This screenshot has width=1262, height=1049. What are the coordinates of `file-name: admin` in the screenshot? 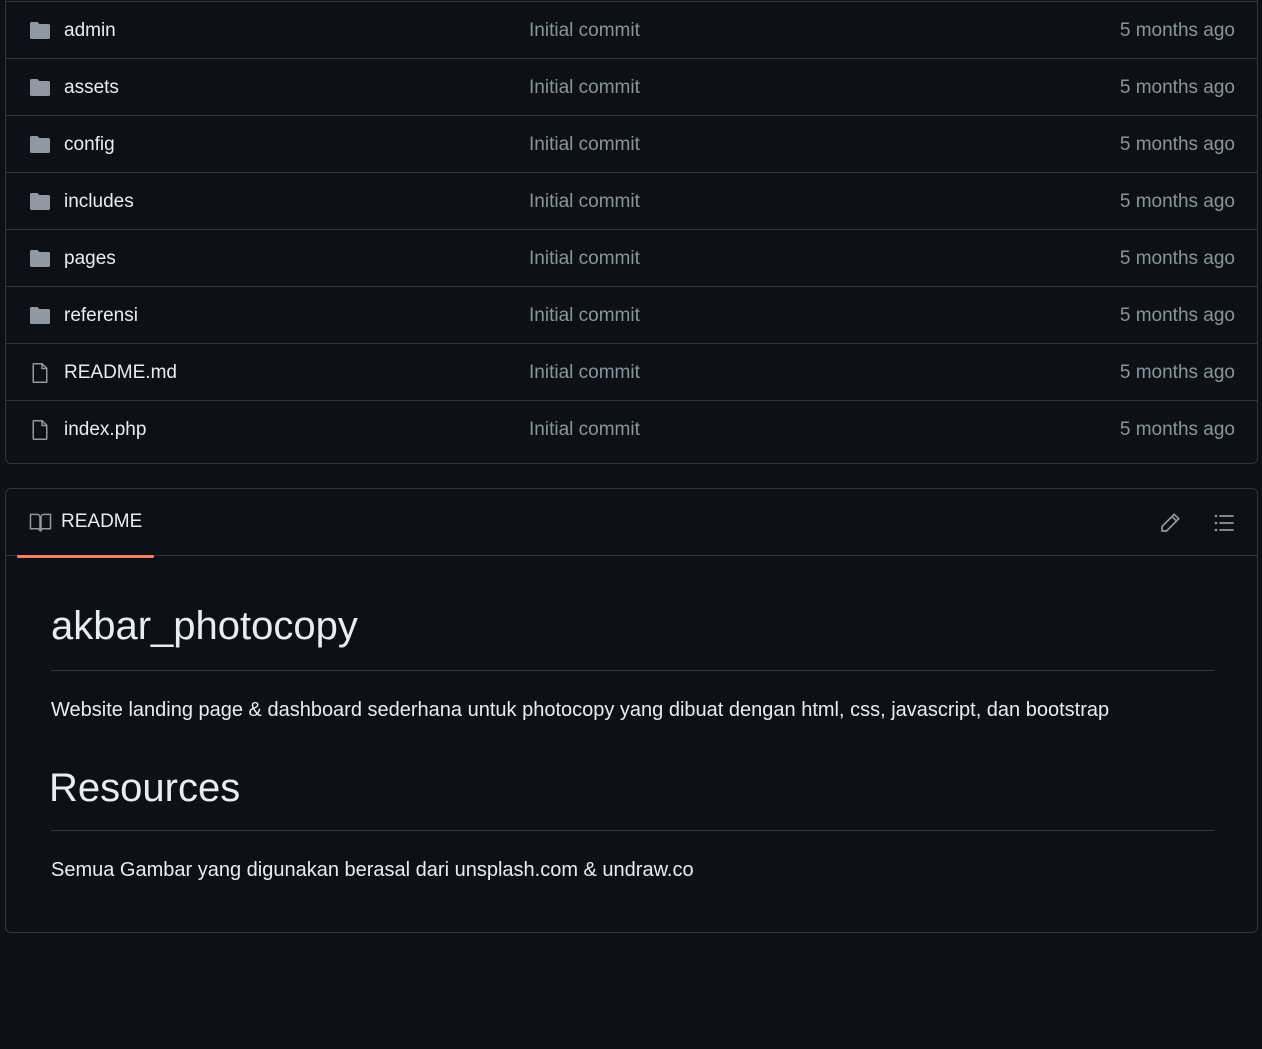 It's located at (90, 31).